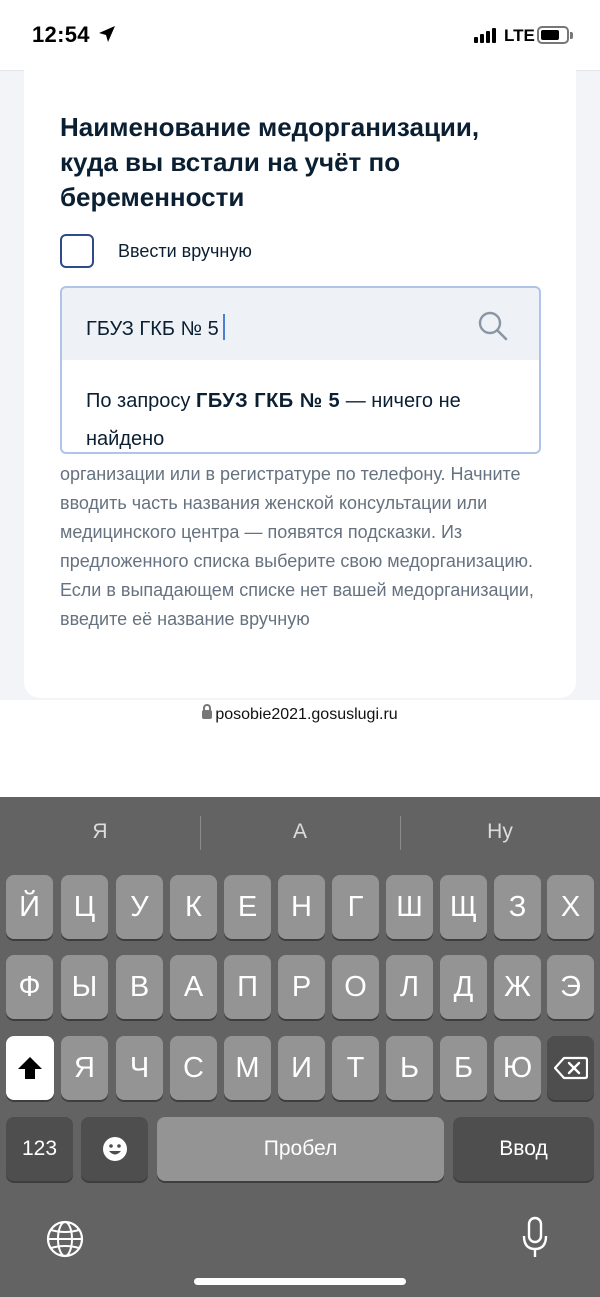  I want to click on key: У, so click(139, 907).